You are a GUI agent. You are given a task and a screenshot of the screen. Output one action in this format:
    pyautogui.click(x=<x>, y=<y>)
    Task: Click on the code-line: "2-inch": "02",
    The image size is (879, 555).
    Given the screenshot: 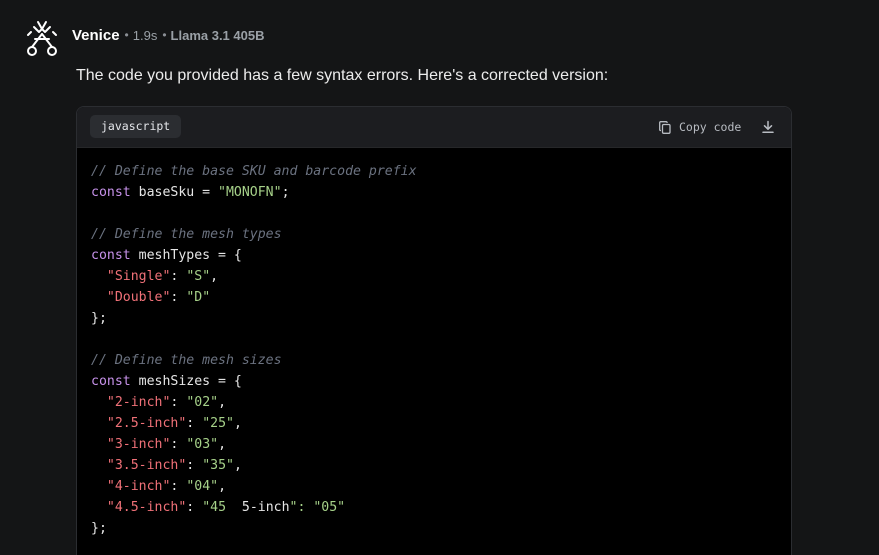 What is the action you would take?
    pyautogui.click(x=254, y=402)
    